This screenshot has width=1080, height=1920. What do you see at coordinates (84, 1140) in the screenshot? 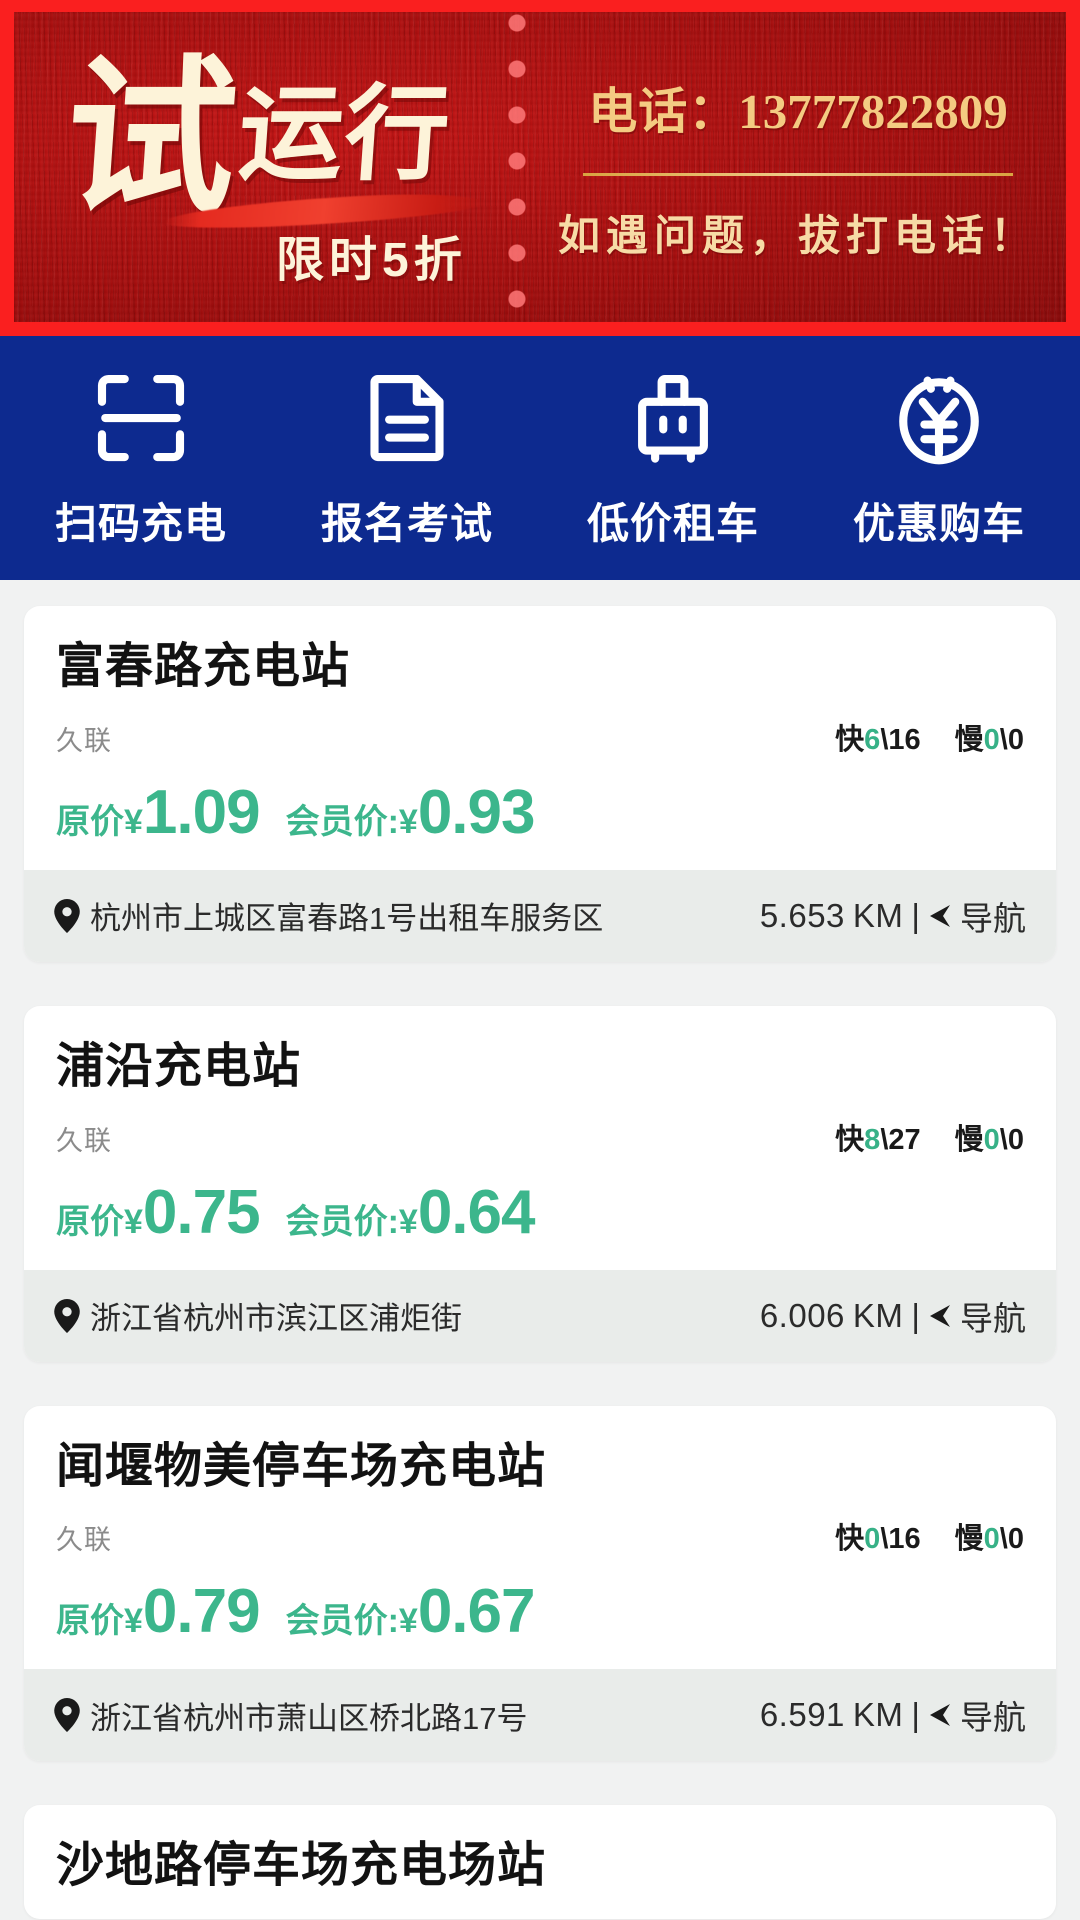
I see `station-operator: 久联` at bounding box center [84, 1140].